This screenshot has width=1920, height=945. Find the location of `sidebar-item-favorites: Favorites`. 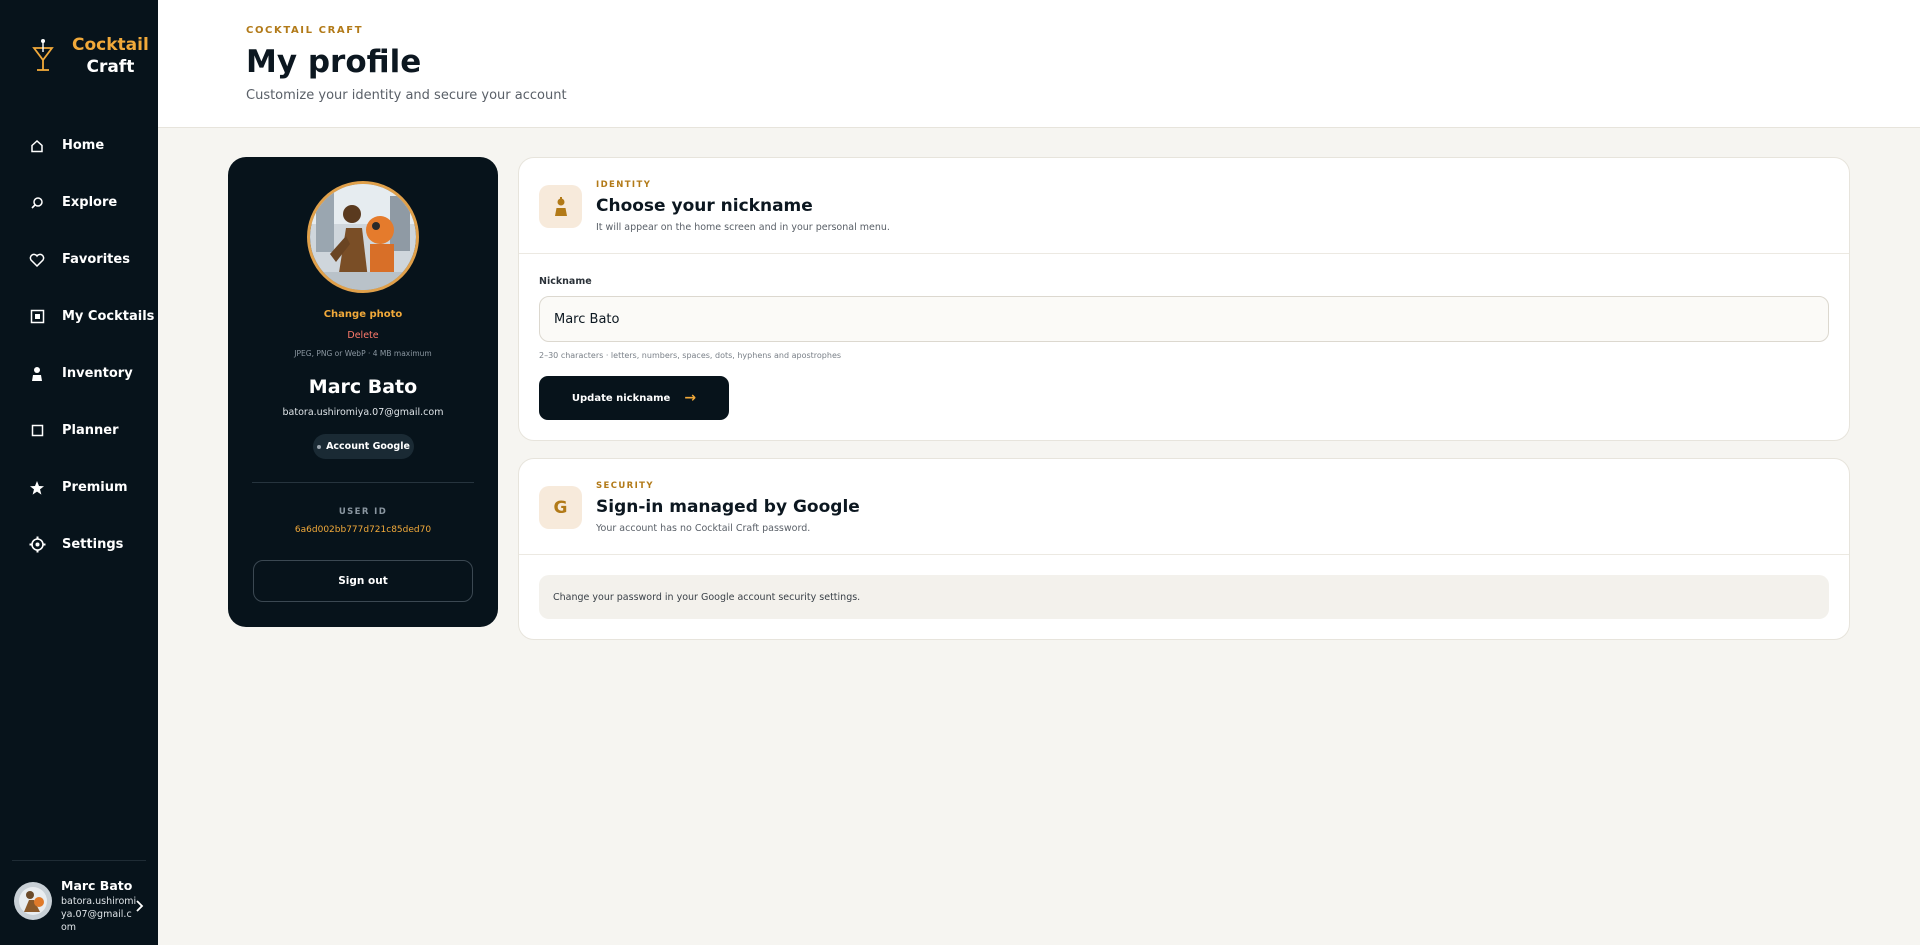

sidebar-item-favorites: Favorites is located at coordinates (79, 259).